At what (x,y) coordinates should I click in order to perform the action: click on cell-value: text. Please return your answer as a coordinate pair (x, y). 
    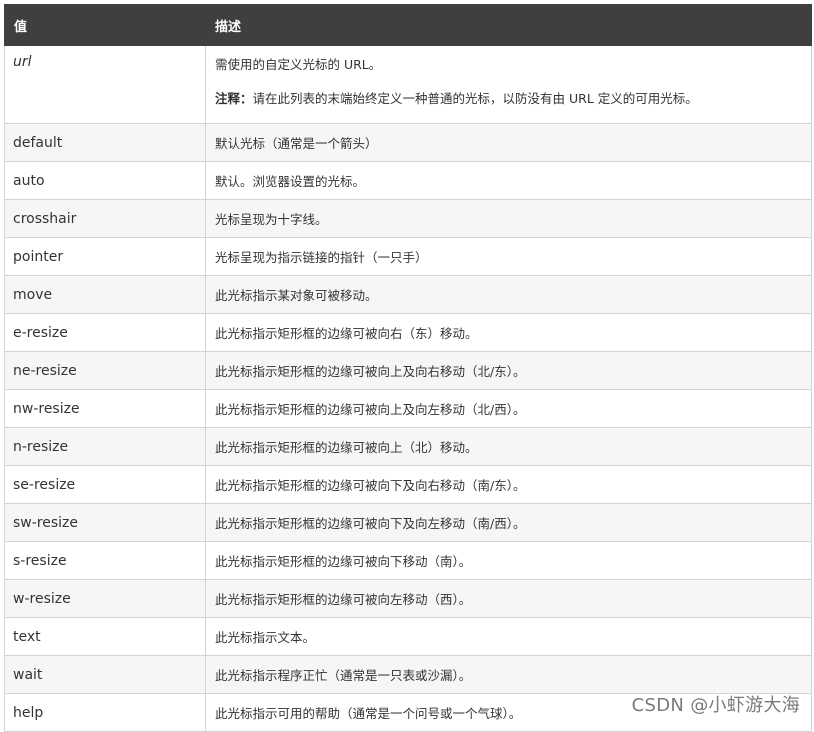
    Looking at the image, I should click on (105, 636).